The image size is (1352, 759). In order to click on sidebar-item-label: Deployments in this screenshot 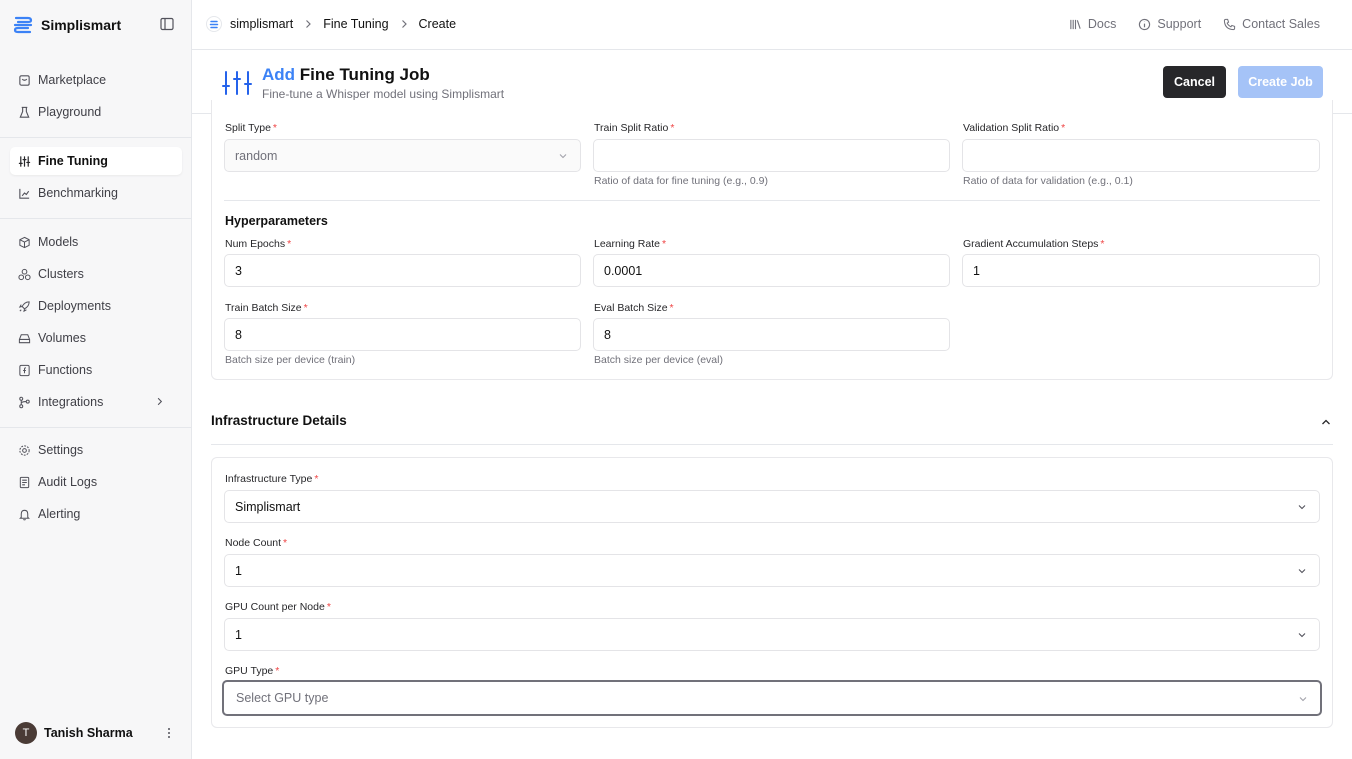, I will do `click(74, 306)`.